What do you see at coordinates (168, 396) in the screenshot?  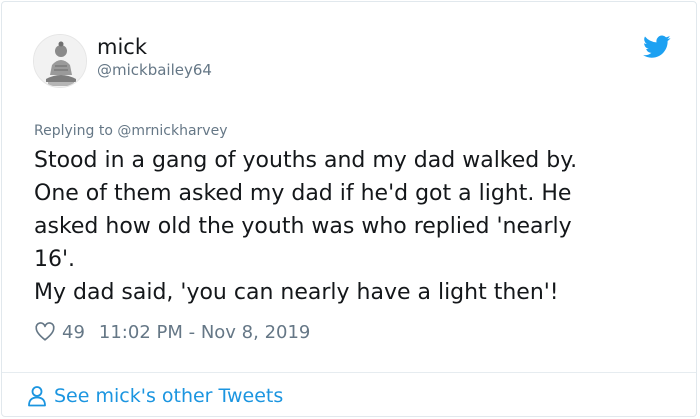 I see `see-other-tweets-label: See mick's other Tweets` at bounding box center [168, 396].